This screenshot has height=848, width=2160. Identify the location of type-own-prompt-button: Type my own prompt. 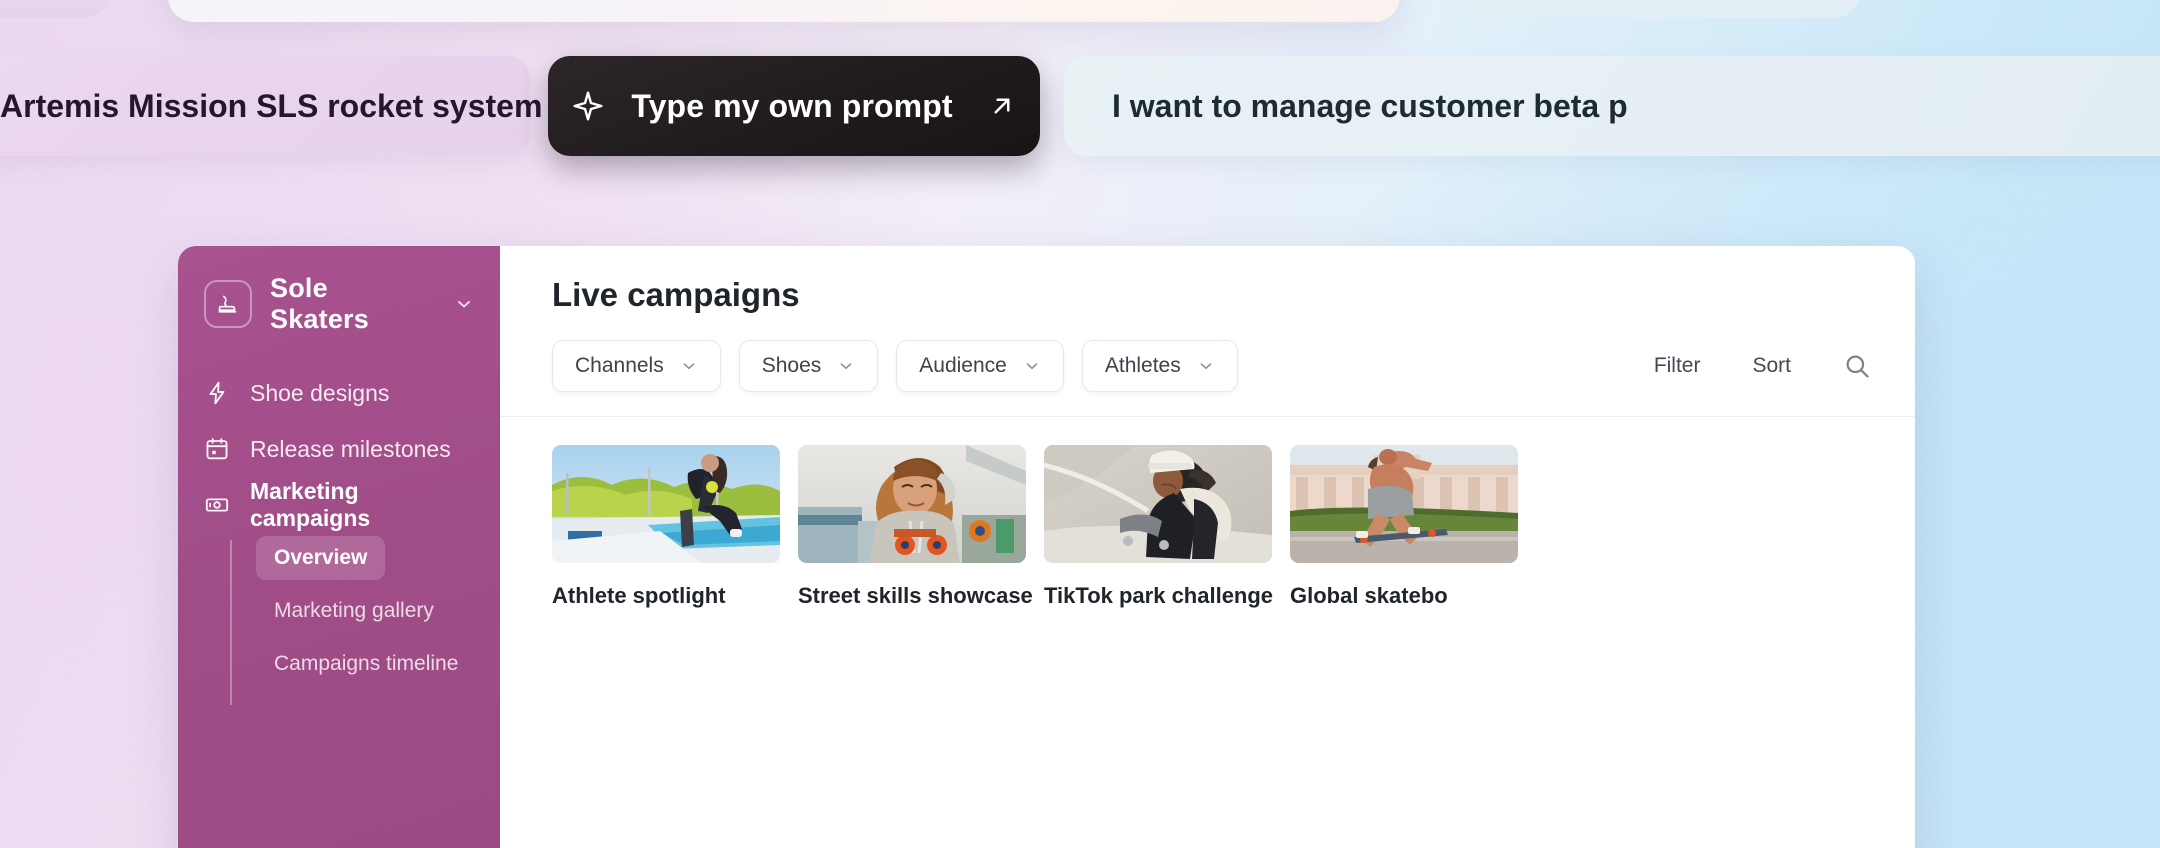
(794, 106).